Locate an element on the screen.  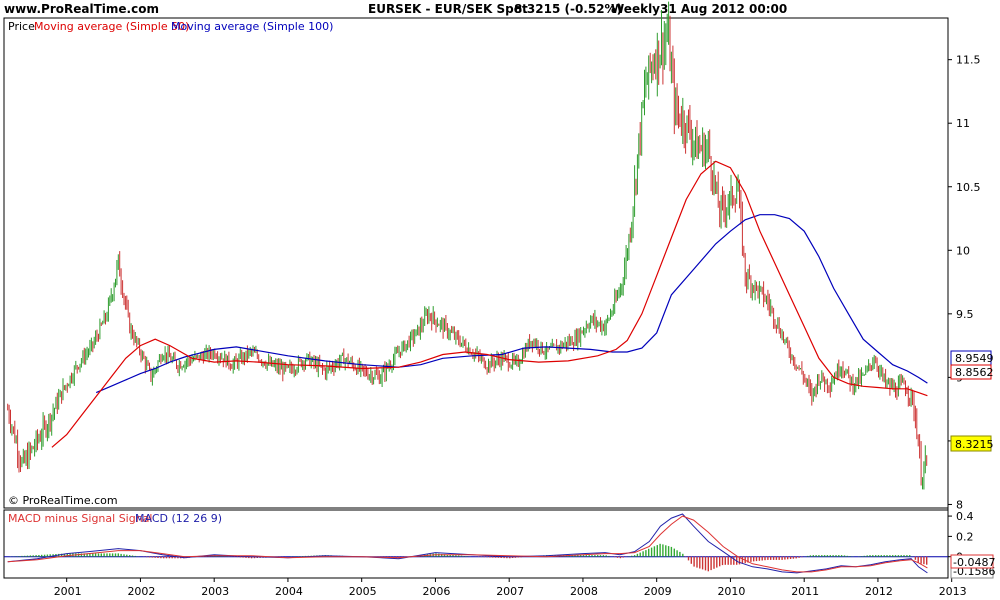
badge-macd: -0.1586 -0.0487 is located at coordinates (972, 566).